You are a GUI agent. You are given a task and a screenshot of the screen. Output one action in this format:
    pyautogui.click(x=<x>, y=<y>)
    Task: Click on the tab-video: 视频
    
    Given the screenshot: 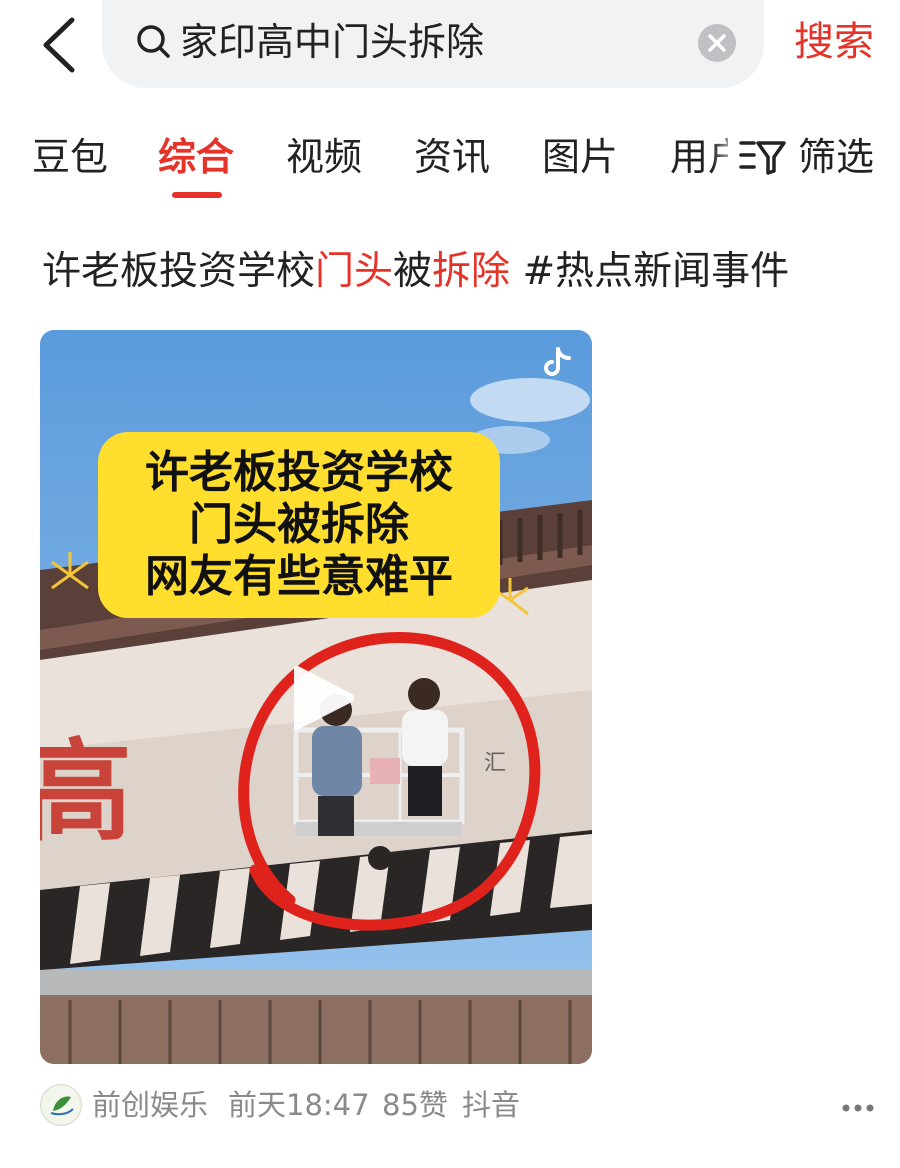 What is the action you would take?
    pyautogui.click(x=324, y=157)
    